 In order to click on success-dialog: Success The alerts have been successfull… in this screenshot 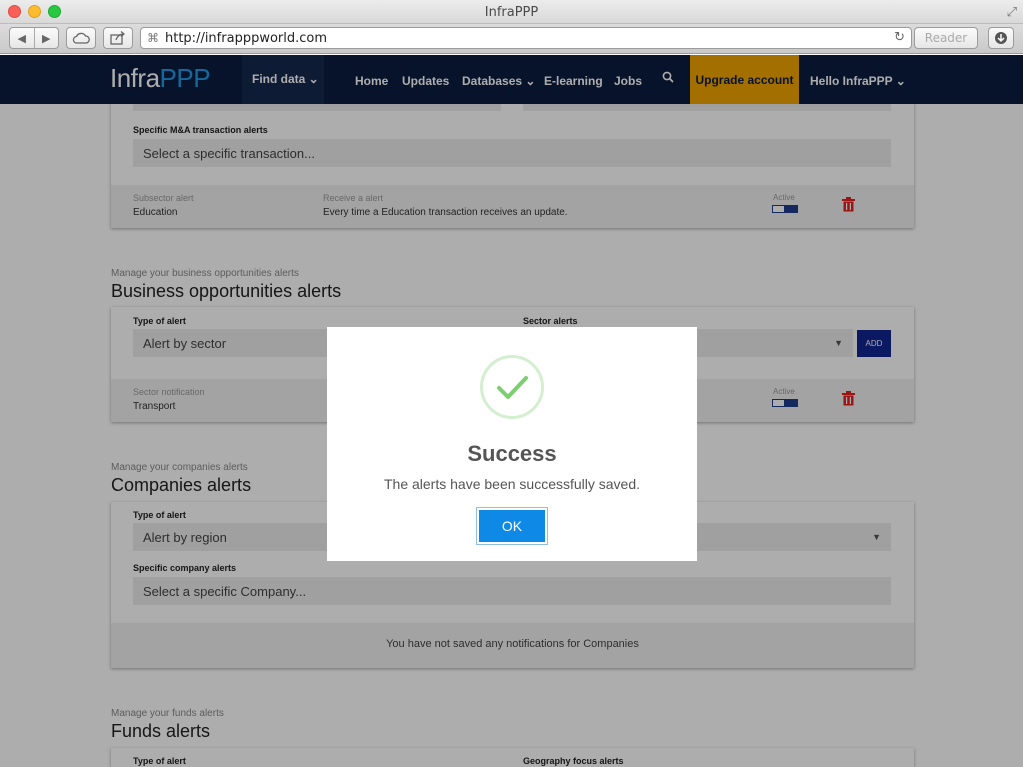, I will do `click(512, 444)`.